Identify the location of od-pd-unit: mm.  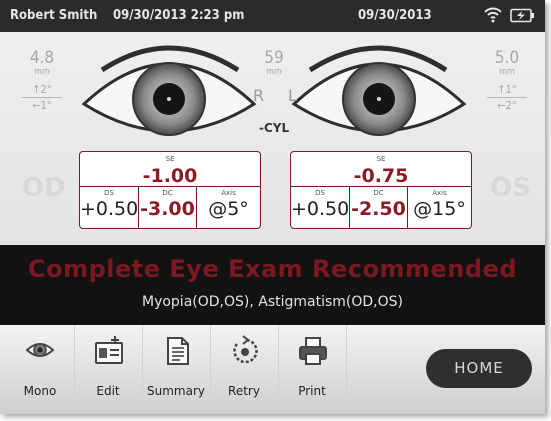
(42, 72).